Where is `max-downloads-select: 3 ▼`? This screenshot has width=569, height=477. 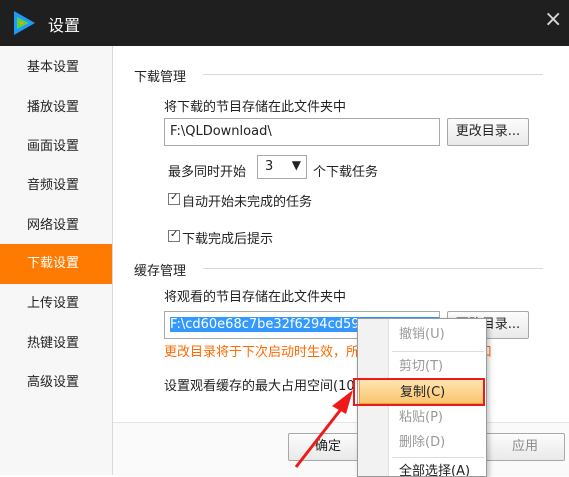
max-downloads-select: 3 ▼ is located at coordinates (282, 167).